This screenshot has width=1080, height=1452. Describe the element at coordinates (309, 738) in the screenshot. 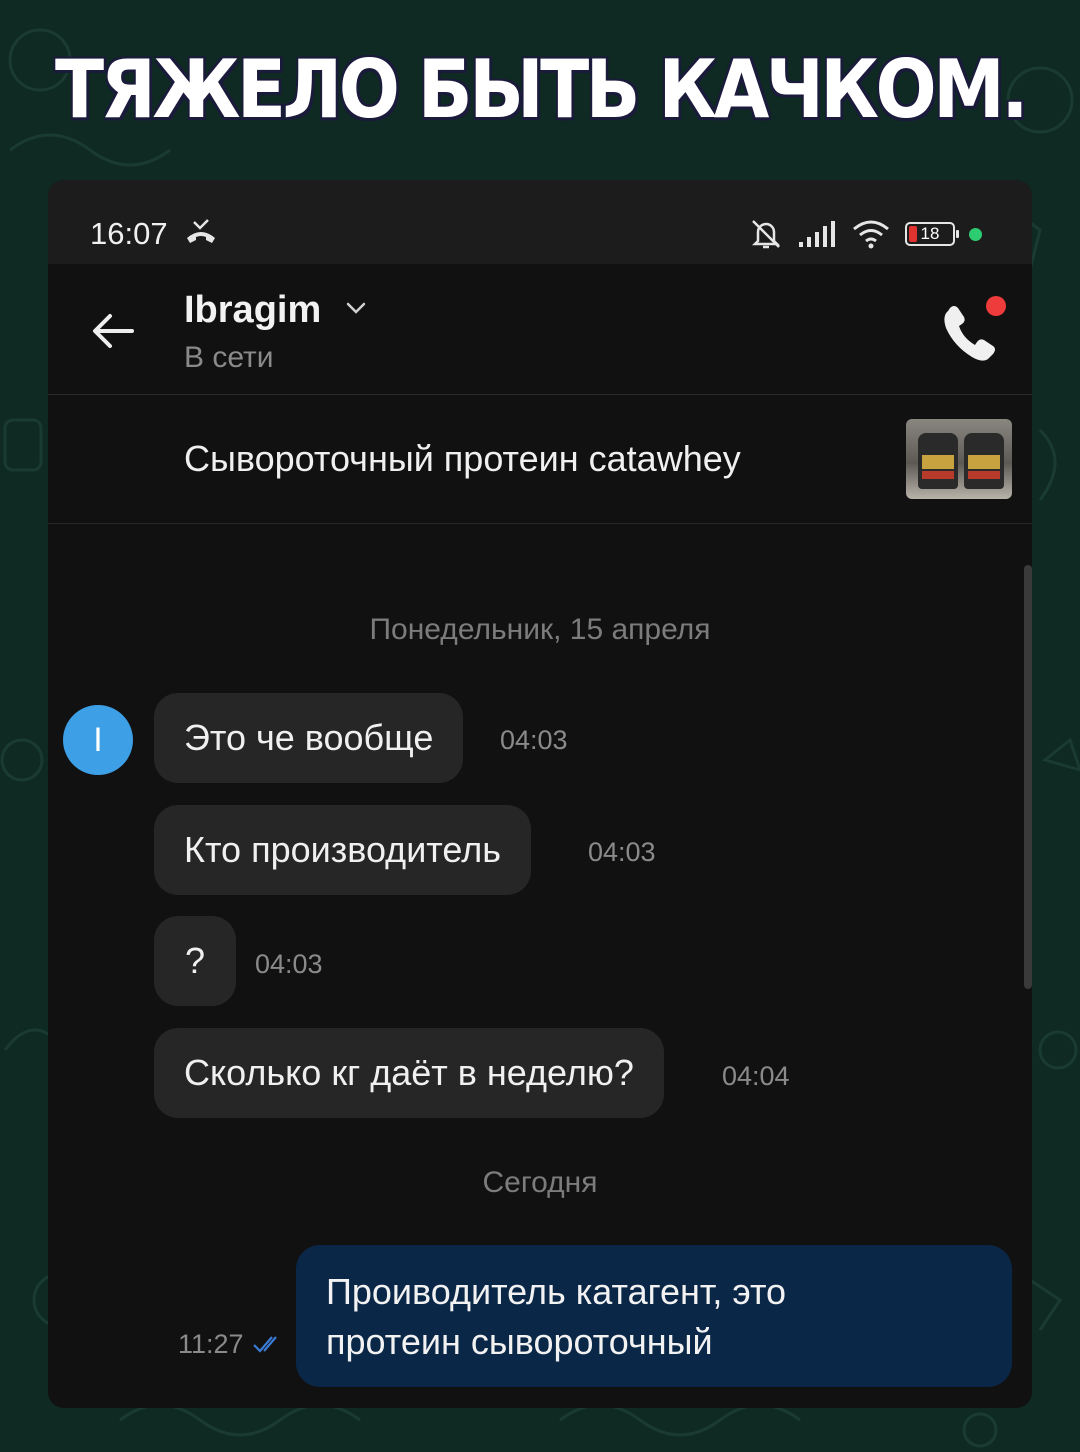

I see `incoming-message: Это че вообще` at that location.